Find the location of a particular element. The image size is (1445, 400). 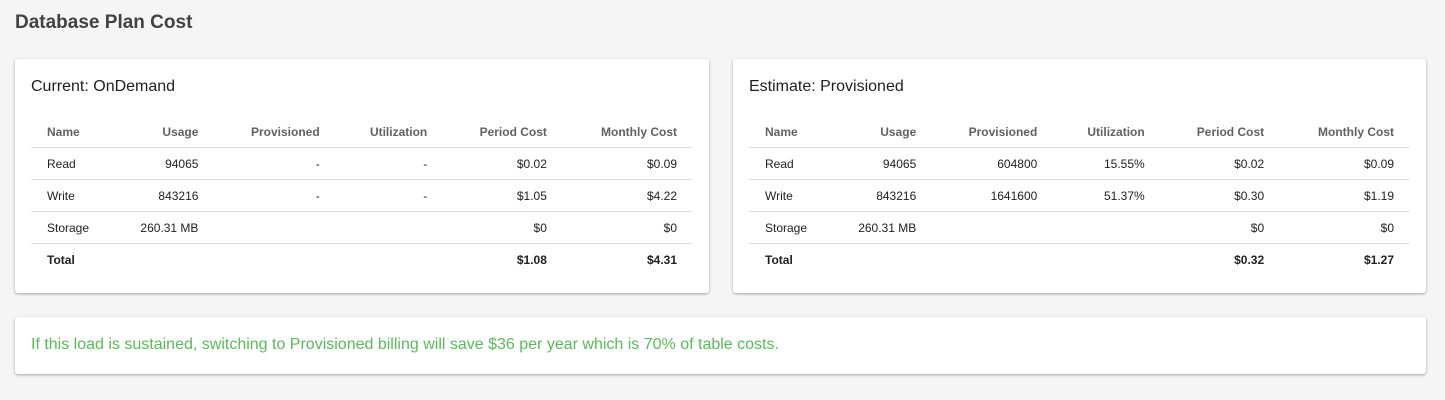

table-total-row: Total $1.08 $4.31 is located at coordinates (362, 260).